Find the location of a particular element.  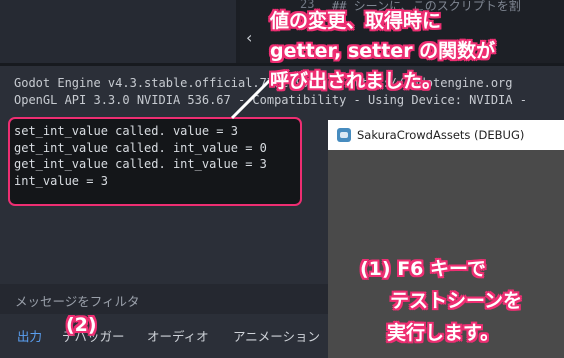

tab-output: 出力 is located at coordinates (29, 335).